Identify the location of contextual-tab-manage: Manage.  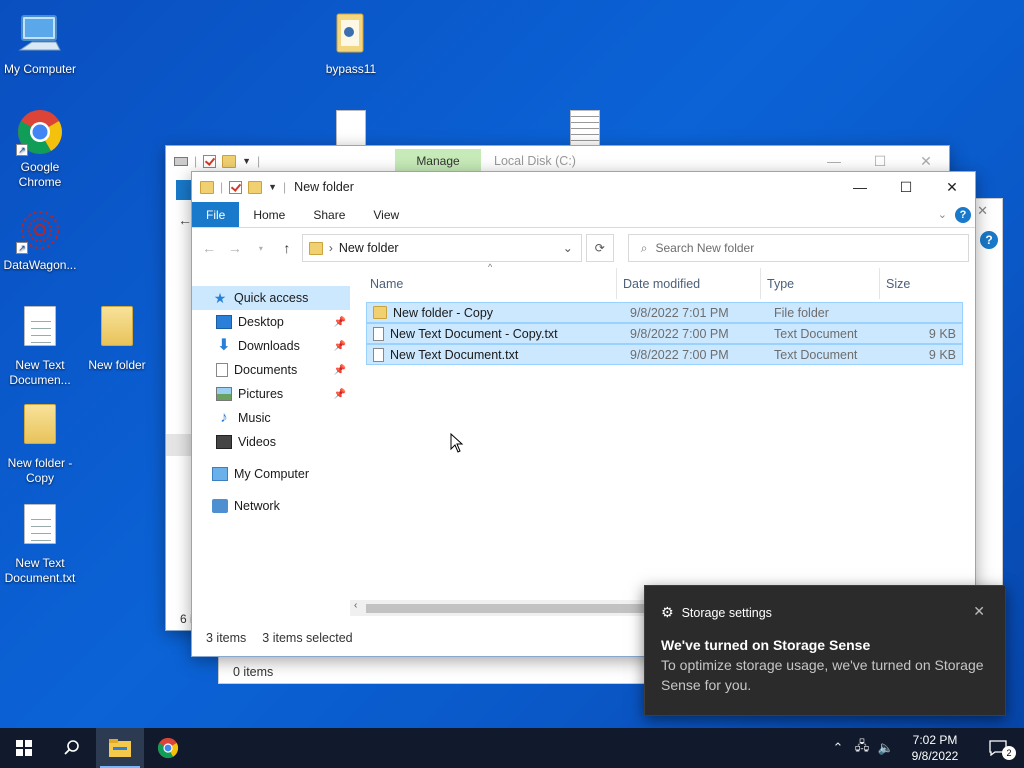
(438, 161).